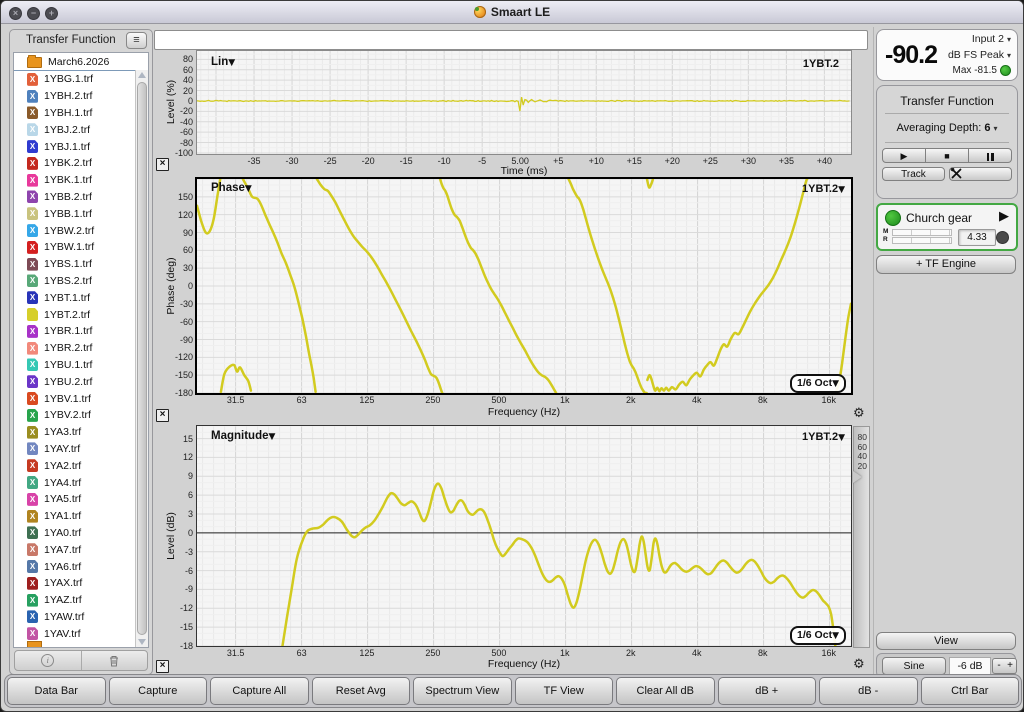 The height and width of the screenshot is (712, 1024). What do you see at coordinates (142, 642) in the screenshot?
I see `scroll-down-icon` at bounding box center [142, 642].